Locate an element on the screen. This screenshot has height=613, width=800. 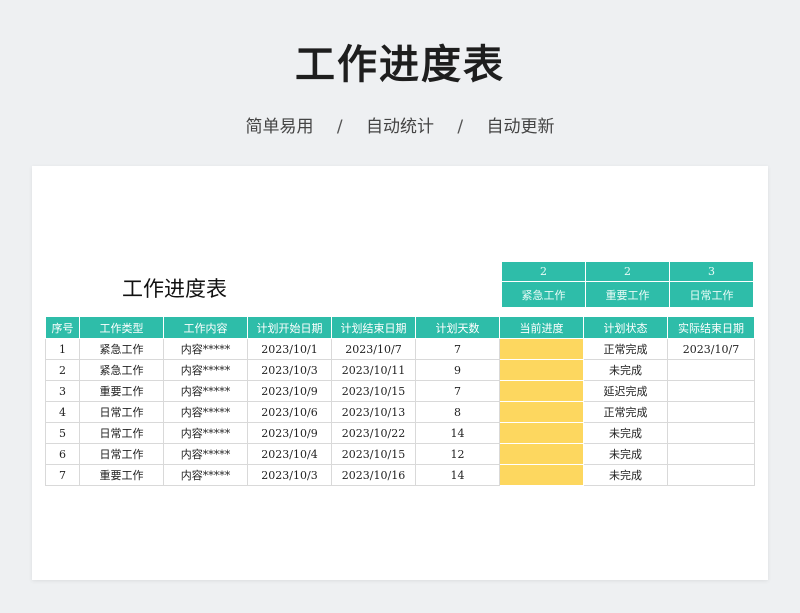
col-header-actual-end: 实际结束日期 is located at coordinates (711, 327).